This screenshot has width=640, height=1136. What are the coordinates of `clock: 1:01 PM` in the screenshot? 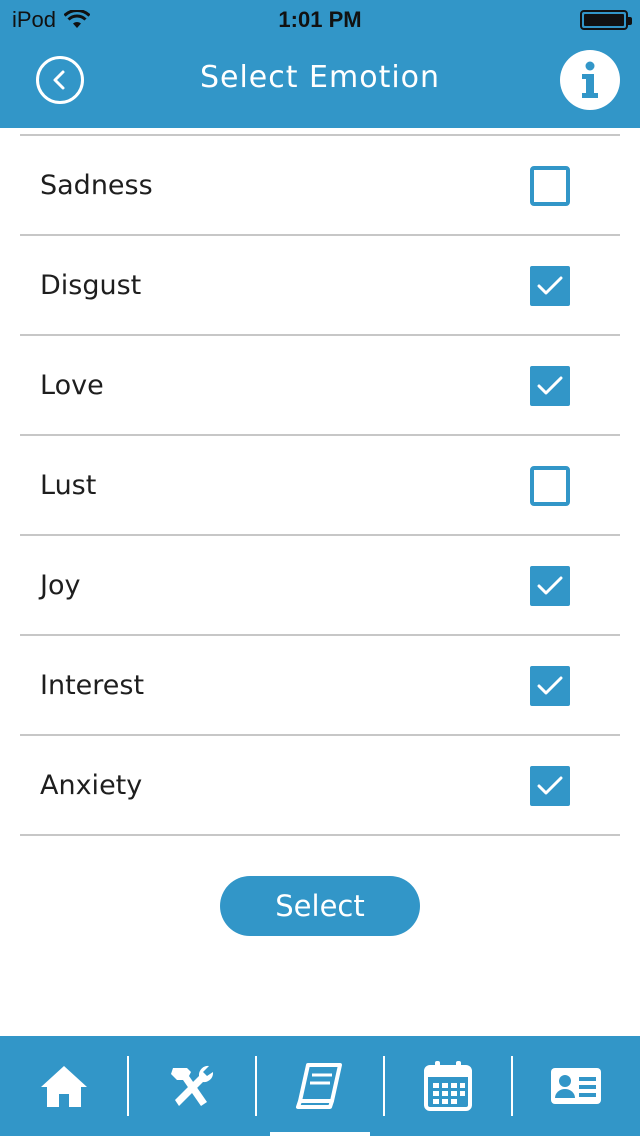 It's located at (320, 19).